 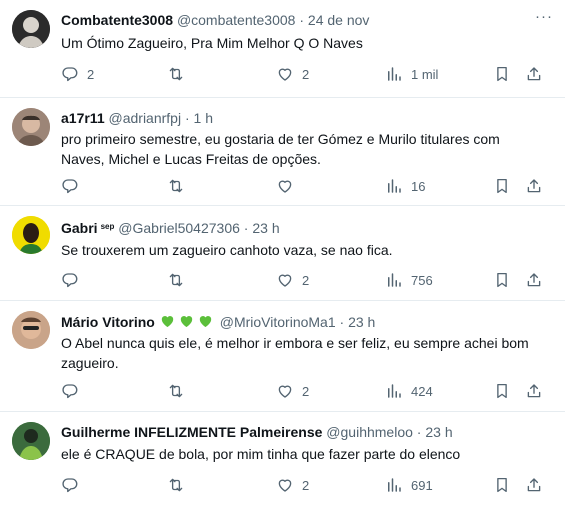 I want to click on timestamp: 24 de nov, so click(x=339, y=20).